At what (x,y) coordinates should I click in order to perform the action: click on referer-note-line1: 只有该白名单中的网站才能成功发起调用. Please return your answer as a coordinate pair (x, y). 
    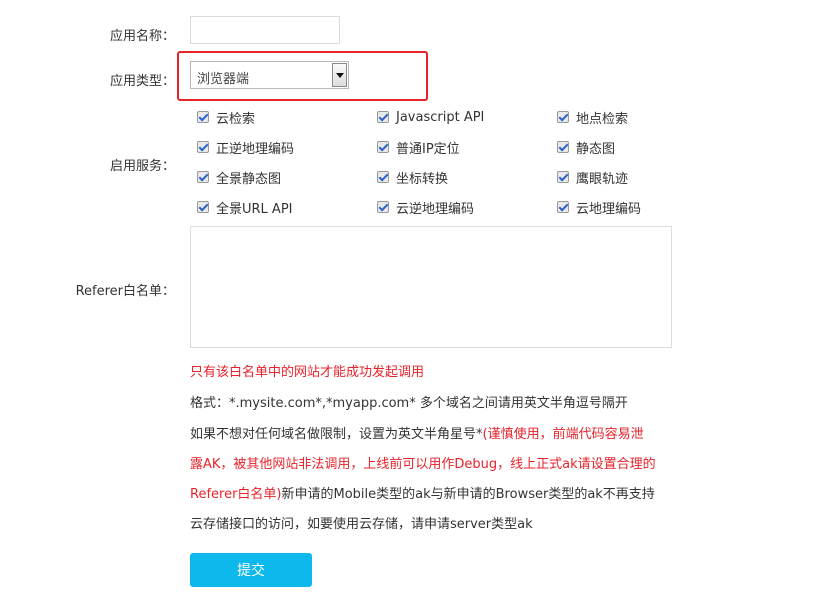
    Looking at the image, I should click on (307, 372).